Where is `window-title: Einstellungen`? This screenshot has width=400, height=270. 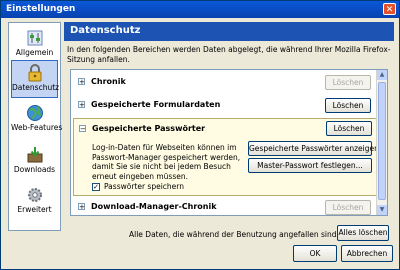
window-title: Einstellungen is located at coordinates (41, 9).